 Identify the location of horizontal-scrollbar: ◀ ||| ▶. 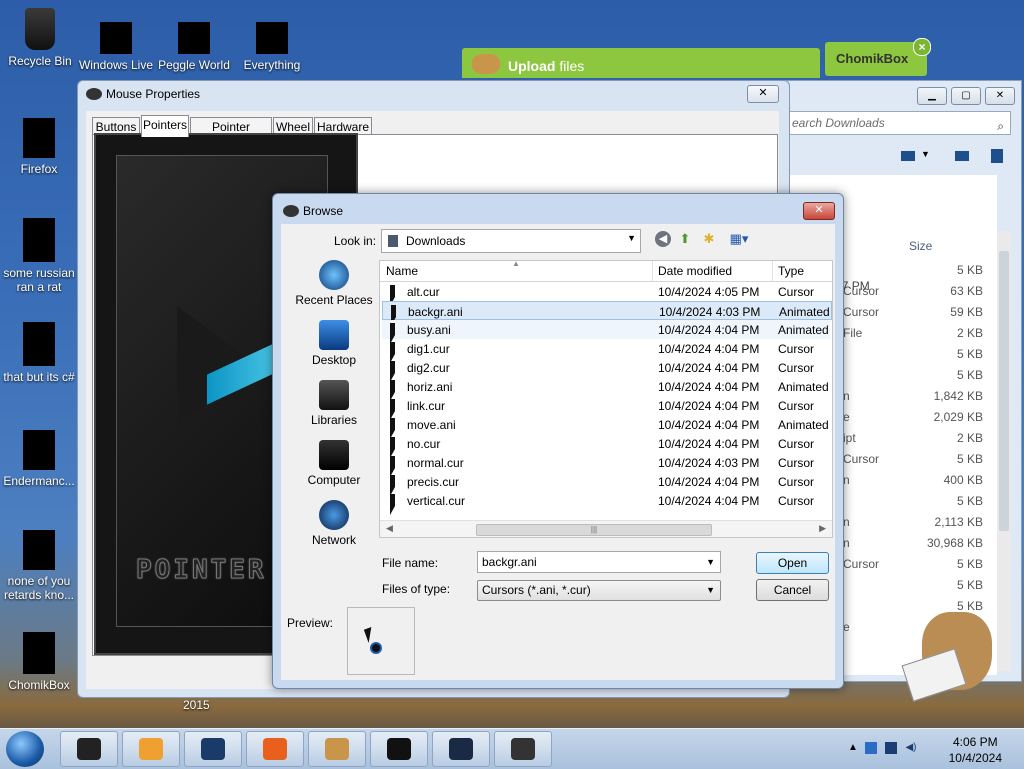
(606, 528).